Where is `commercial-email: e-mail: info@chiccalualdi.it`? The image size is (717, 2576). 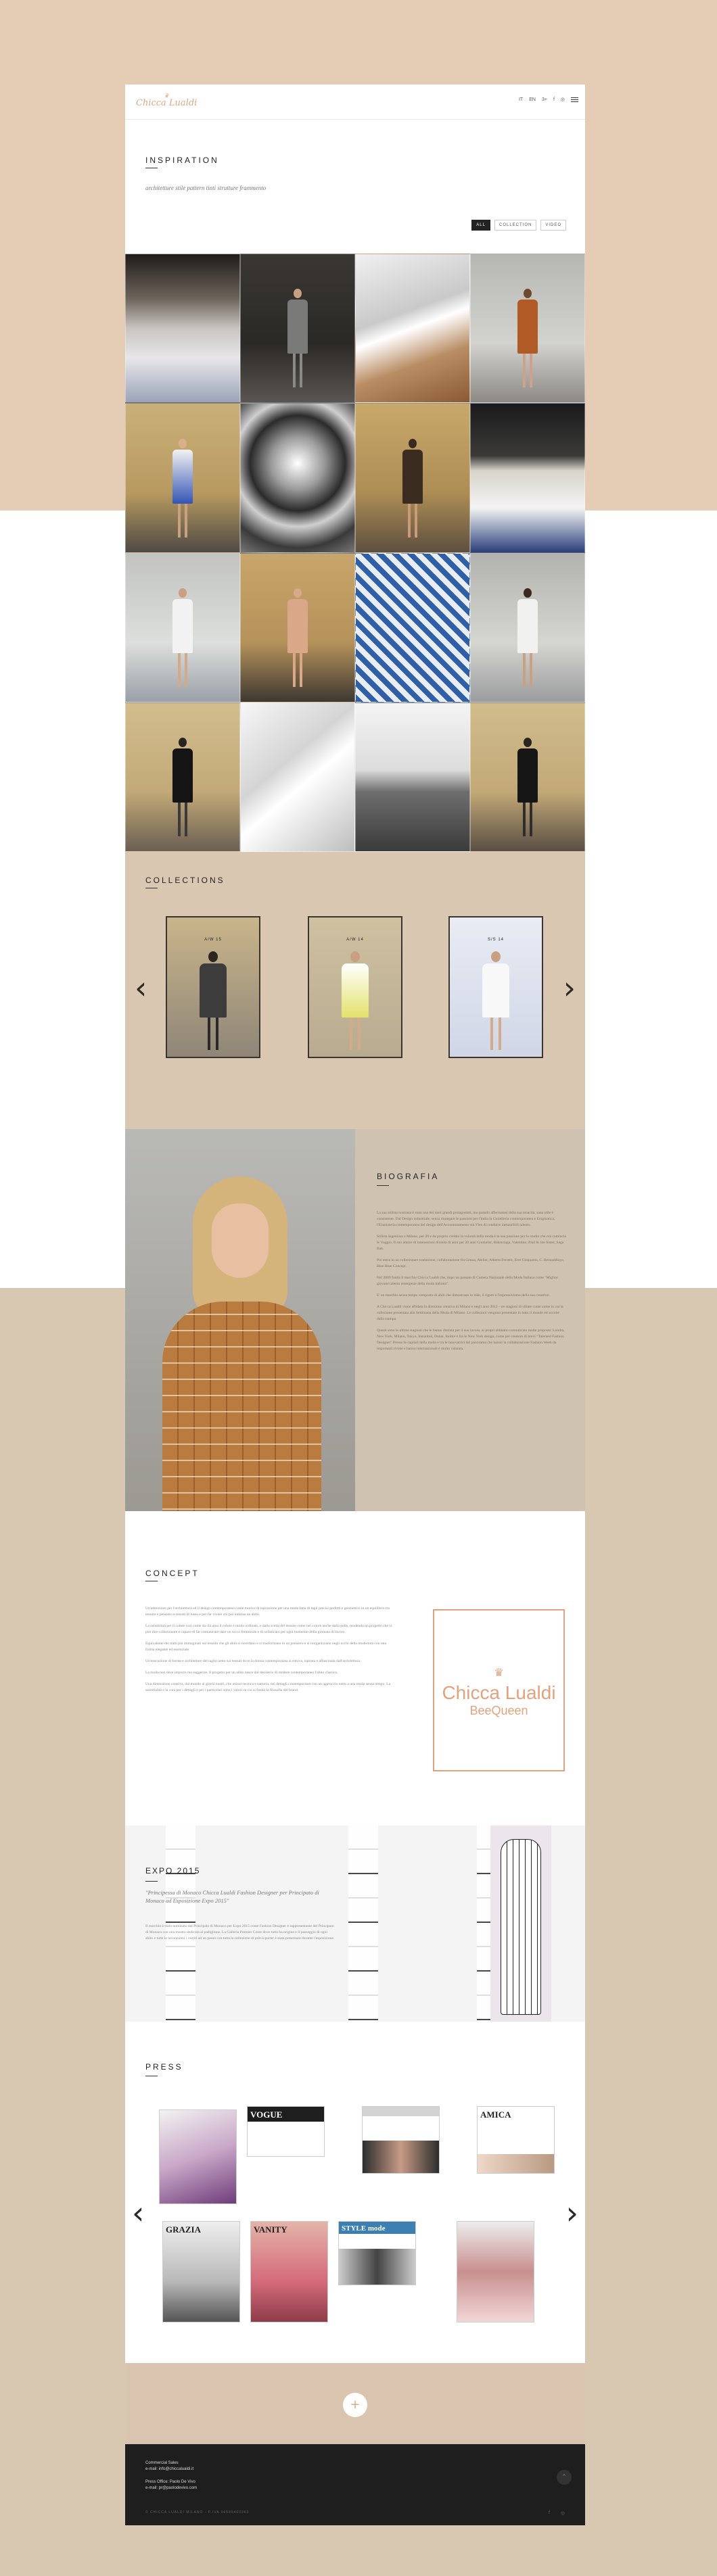
commercial-email: e-mail: info@chiccalualdi.it is located at coordinates (169, 2469).